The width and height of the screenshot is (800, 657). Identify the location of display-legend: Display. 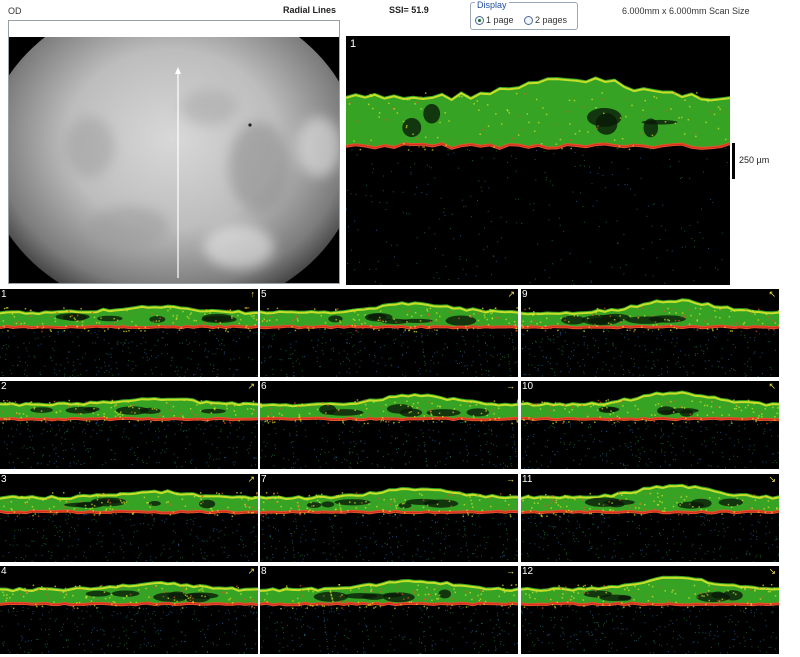
(492, 5).